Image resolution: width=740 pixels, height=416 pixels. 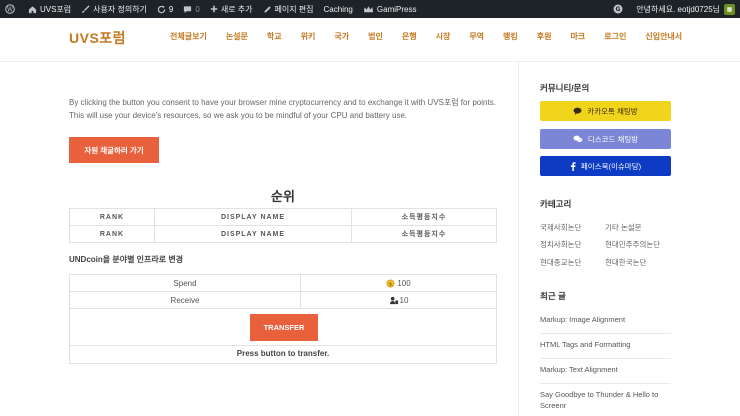 What do you see at coordinates (56, 9) in the screenshot?
I see `site-name: UVS포럼` at bounding box center [56, 9].